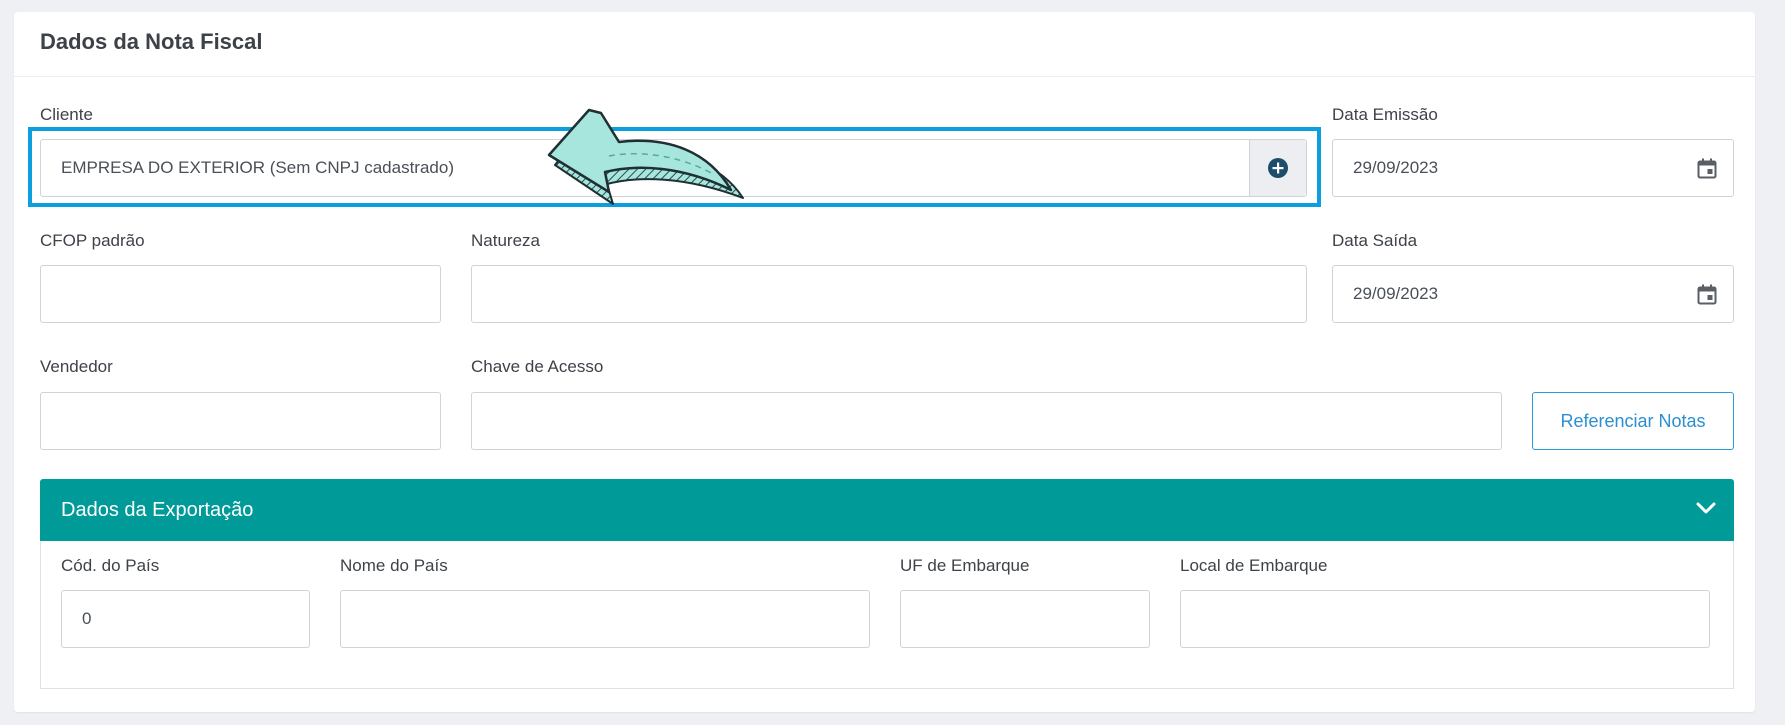 The width and height of the screenshot is (1785, 725). What do you see at coordinates (157, 510) in the screenshot?
I see `exportacao-title: Dados da Exportação` at bounding box center [157, 510].